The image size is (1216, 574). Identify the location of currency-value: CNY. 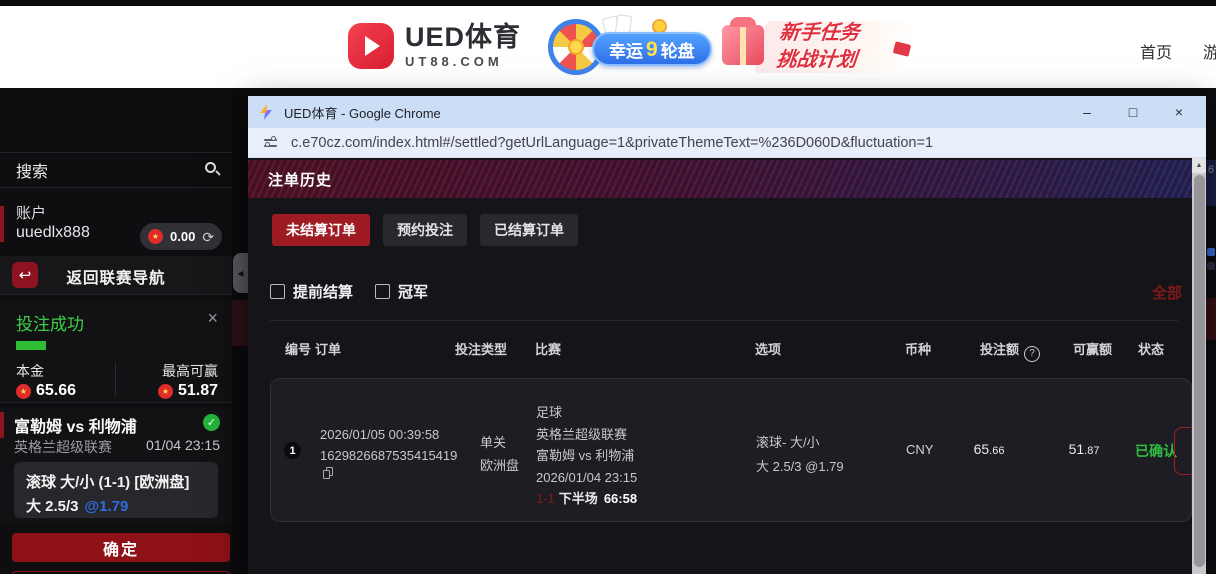
(920, 449).